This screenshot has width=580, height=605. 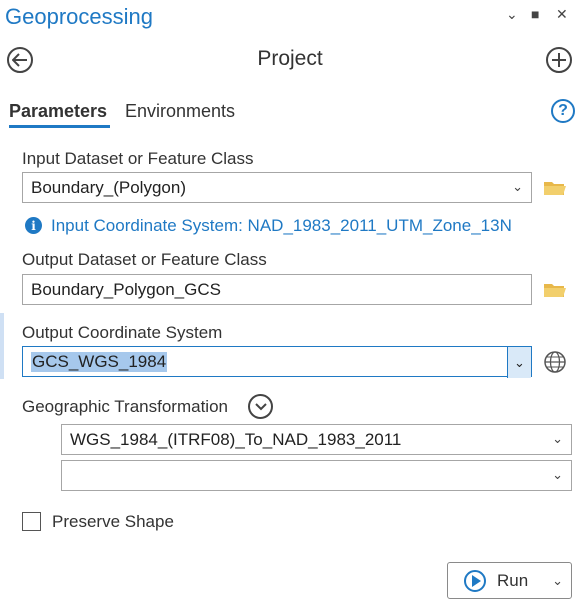 I want to click on run-button: Run ⌄, so click(x=509, y=580).